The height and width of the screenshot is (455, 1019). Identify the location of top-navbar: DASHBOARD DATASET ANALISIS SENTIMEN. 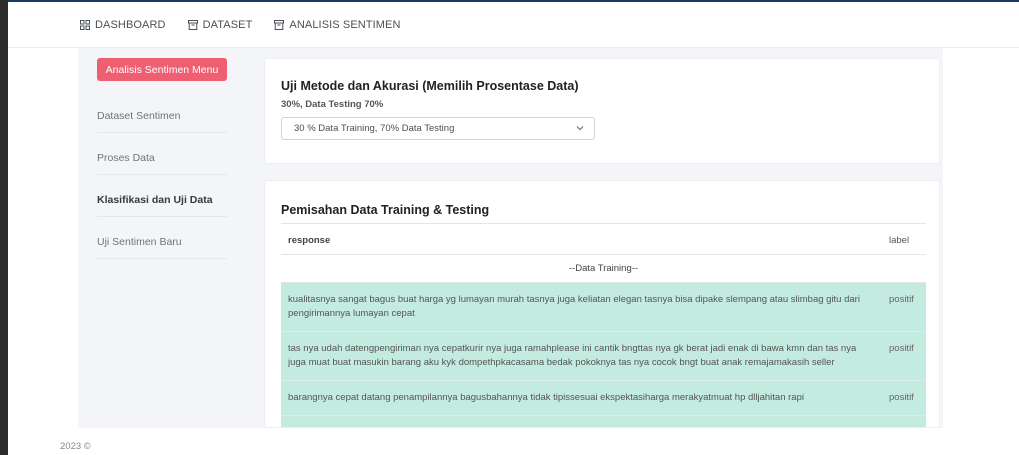
(513, 25).